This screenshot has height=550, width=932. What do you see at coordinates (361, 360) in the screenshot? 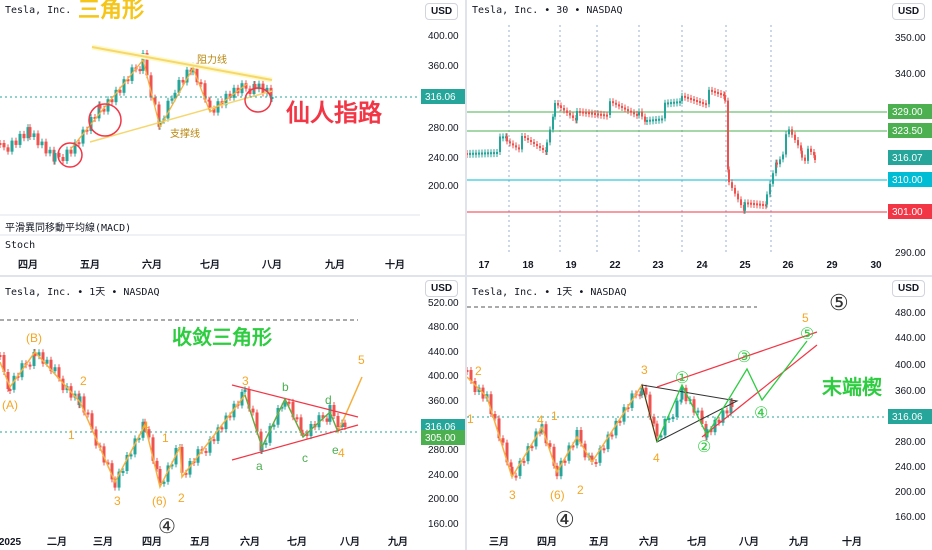
I see `wave-label: 5` at bounding box center [361, 360].